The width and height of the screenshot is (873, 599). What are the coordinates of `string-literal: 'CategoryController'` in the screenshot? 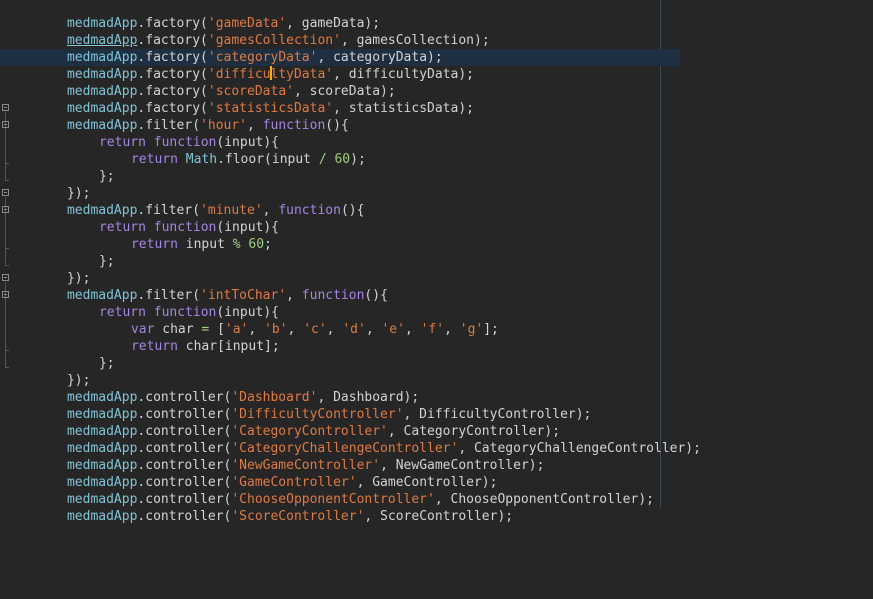 It's located at (309, 431).